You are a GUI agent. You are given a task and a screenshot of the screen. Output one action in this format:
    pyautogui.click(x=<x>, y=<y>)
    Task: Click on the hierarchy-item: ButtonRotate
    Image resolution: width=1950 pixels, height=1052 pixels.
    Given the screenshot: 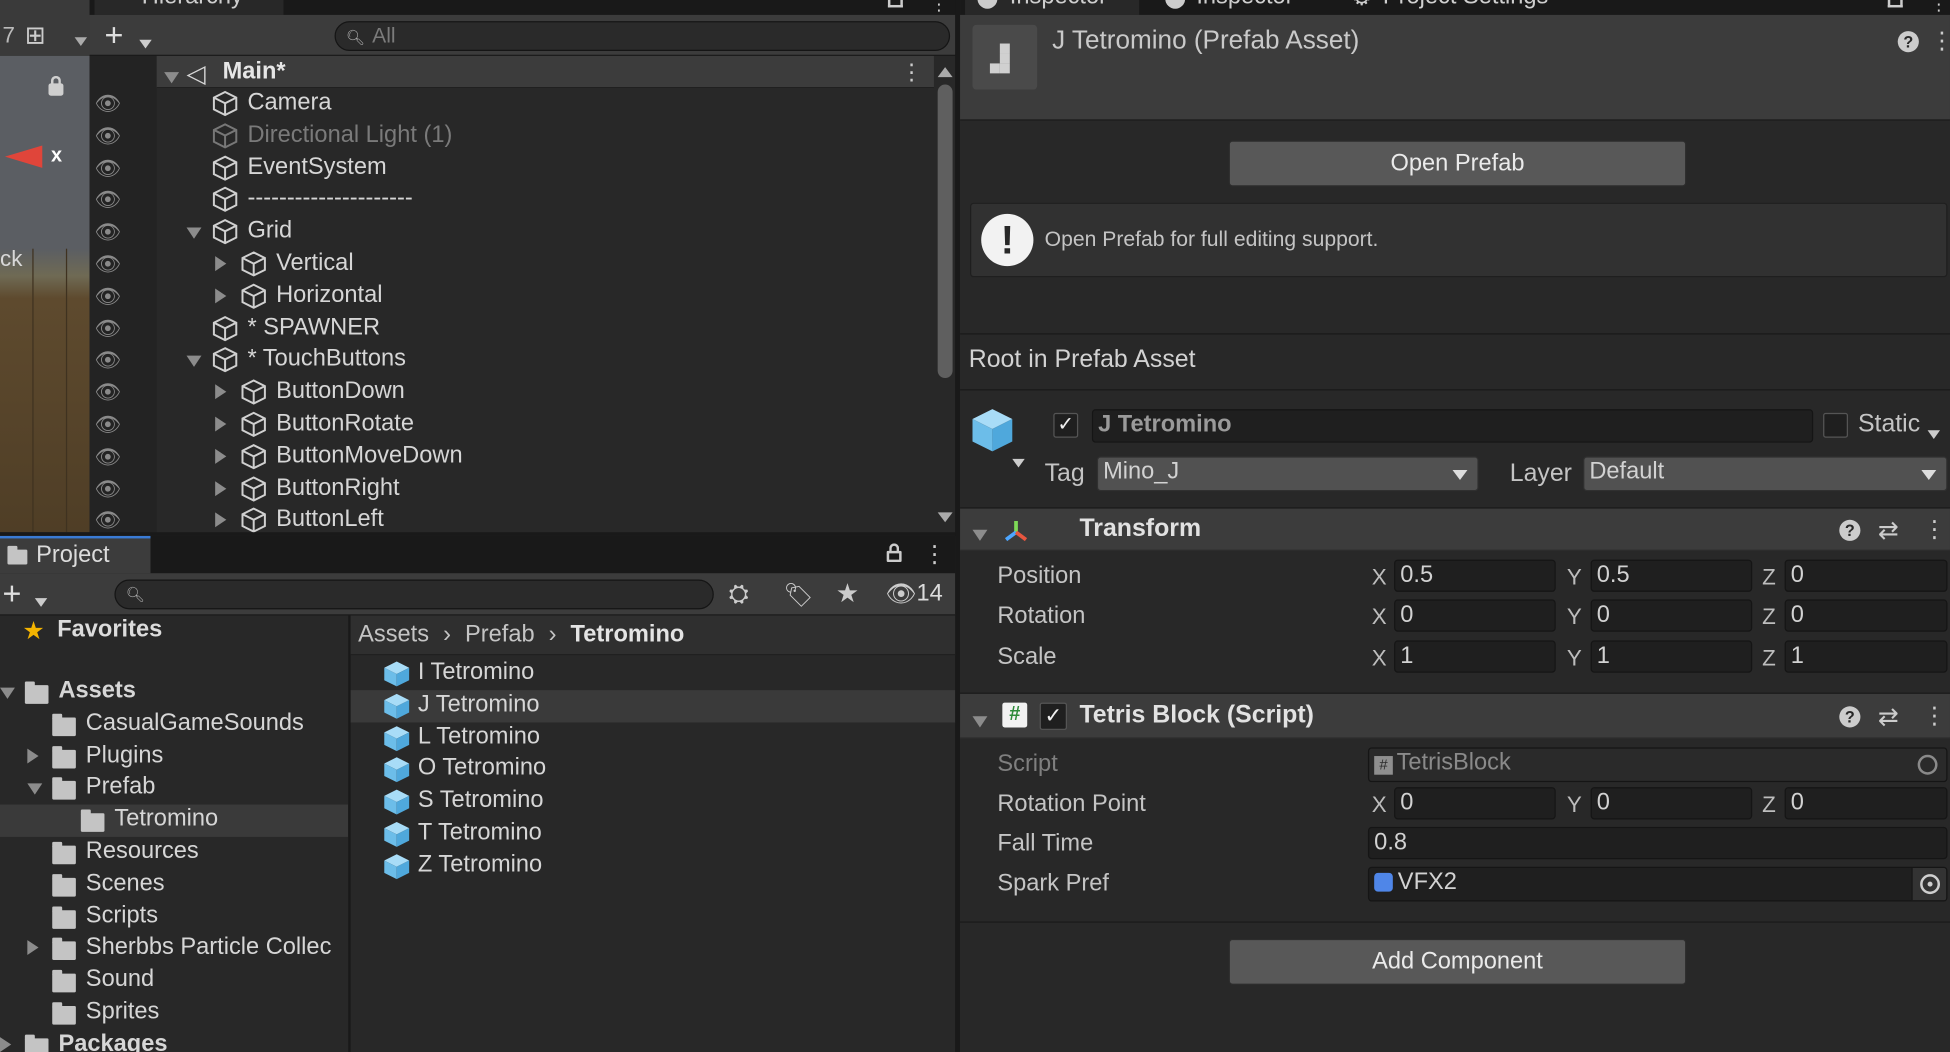 What is the action you would take?
    pyautogui.click(x=545, y=424)
    